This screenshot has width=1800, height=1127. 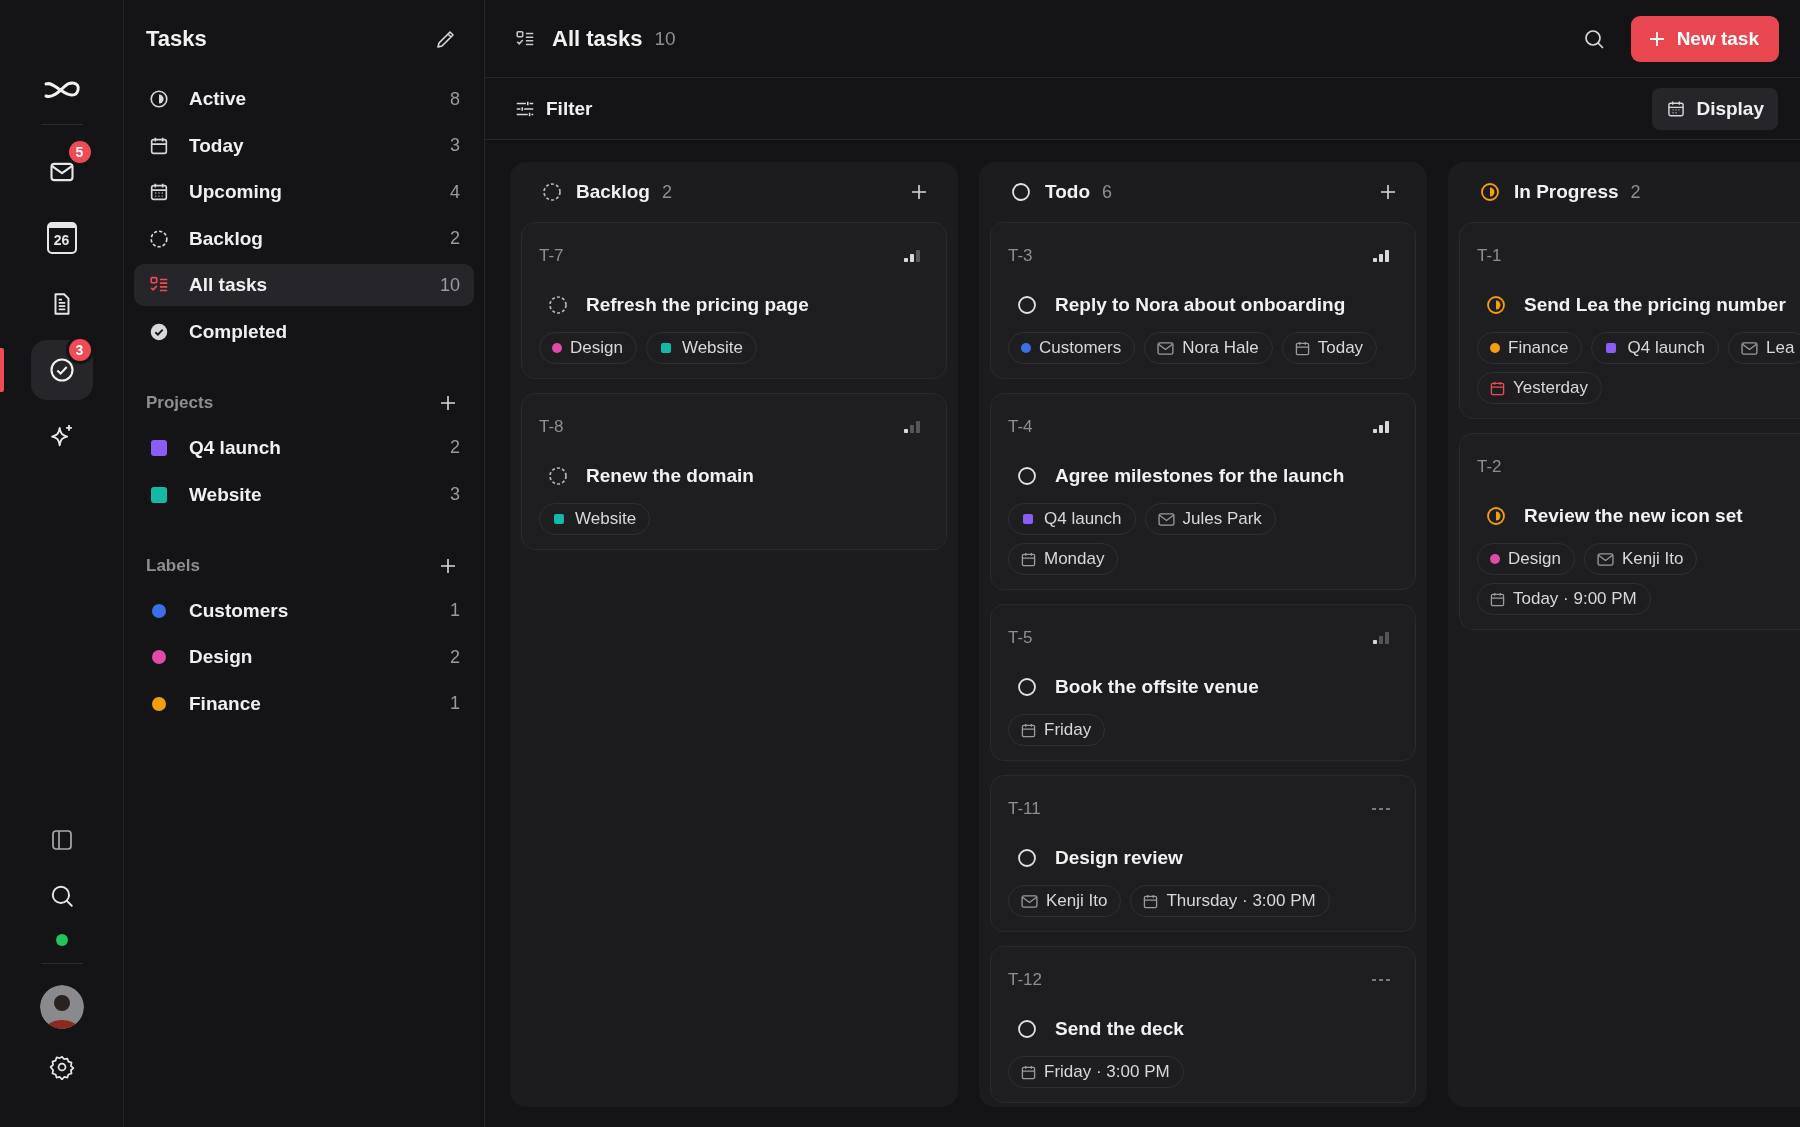 What do you see at coordinates (1629, 531) in the screenshot?
I see `task-card: T-2 Review the new icon set Design Kenji Ito Today · 9:00 PM` at bounding box center [1629, 531].